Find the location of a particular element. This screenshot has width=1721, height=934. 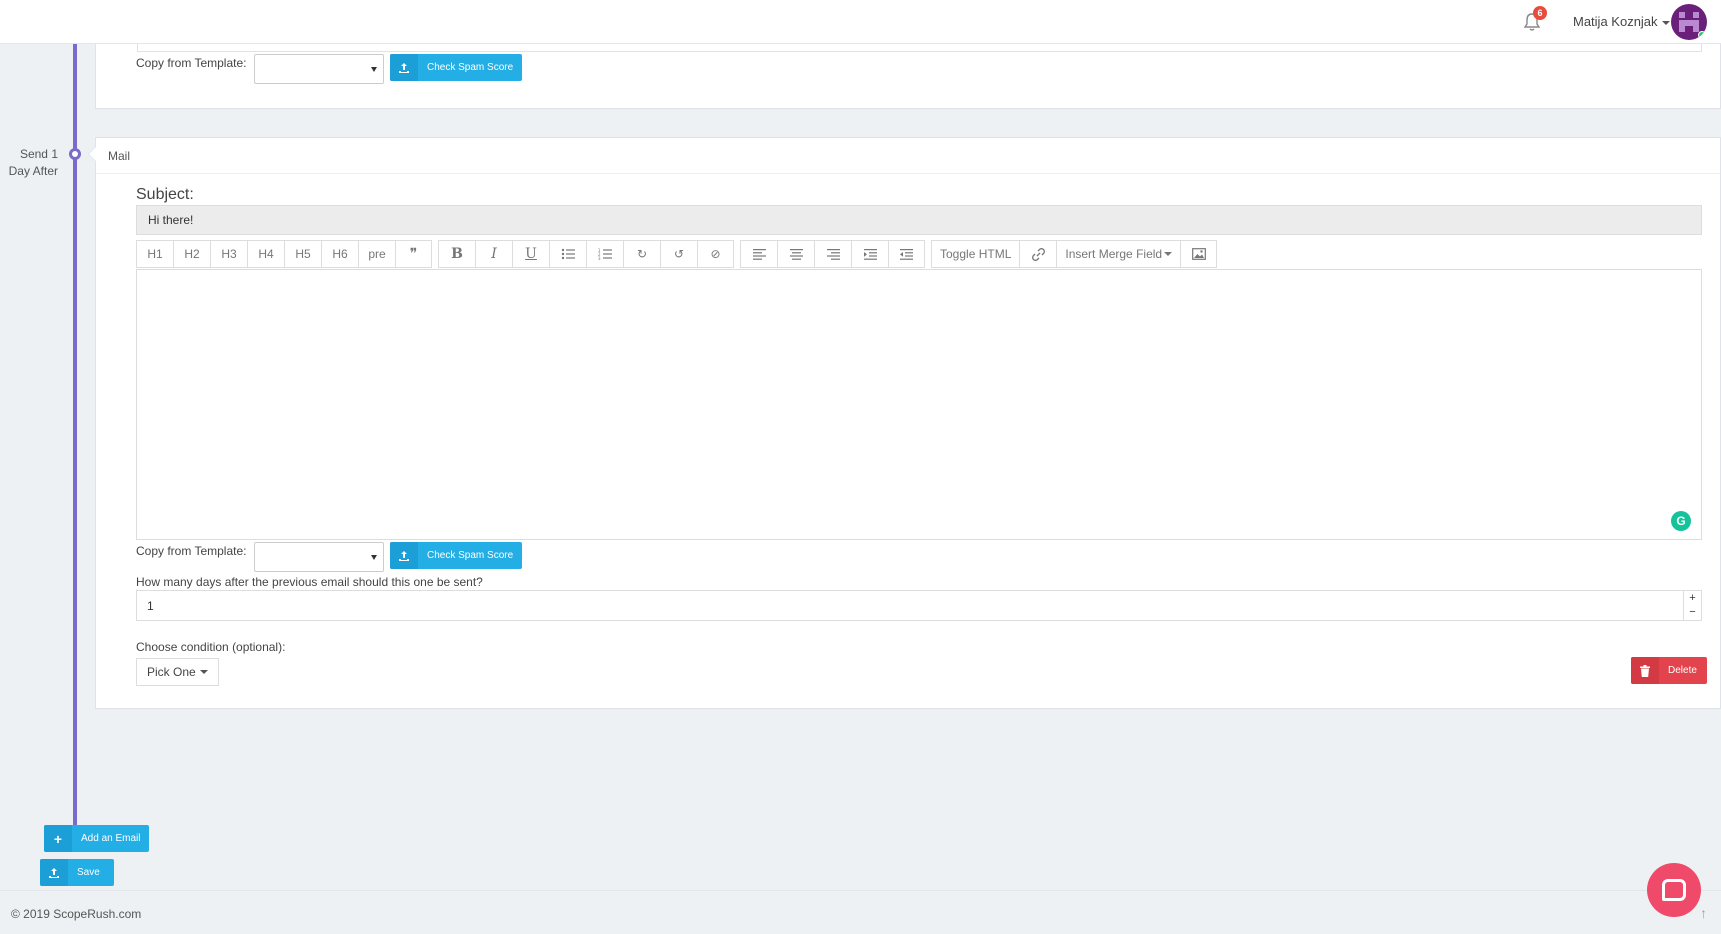

save-button: Save is located at coordinates (77, 872).